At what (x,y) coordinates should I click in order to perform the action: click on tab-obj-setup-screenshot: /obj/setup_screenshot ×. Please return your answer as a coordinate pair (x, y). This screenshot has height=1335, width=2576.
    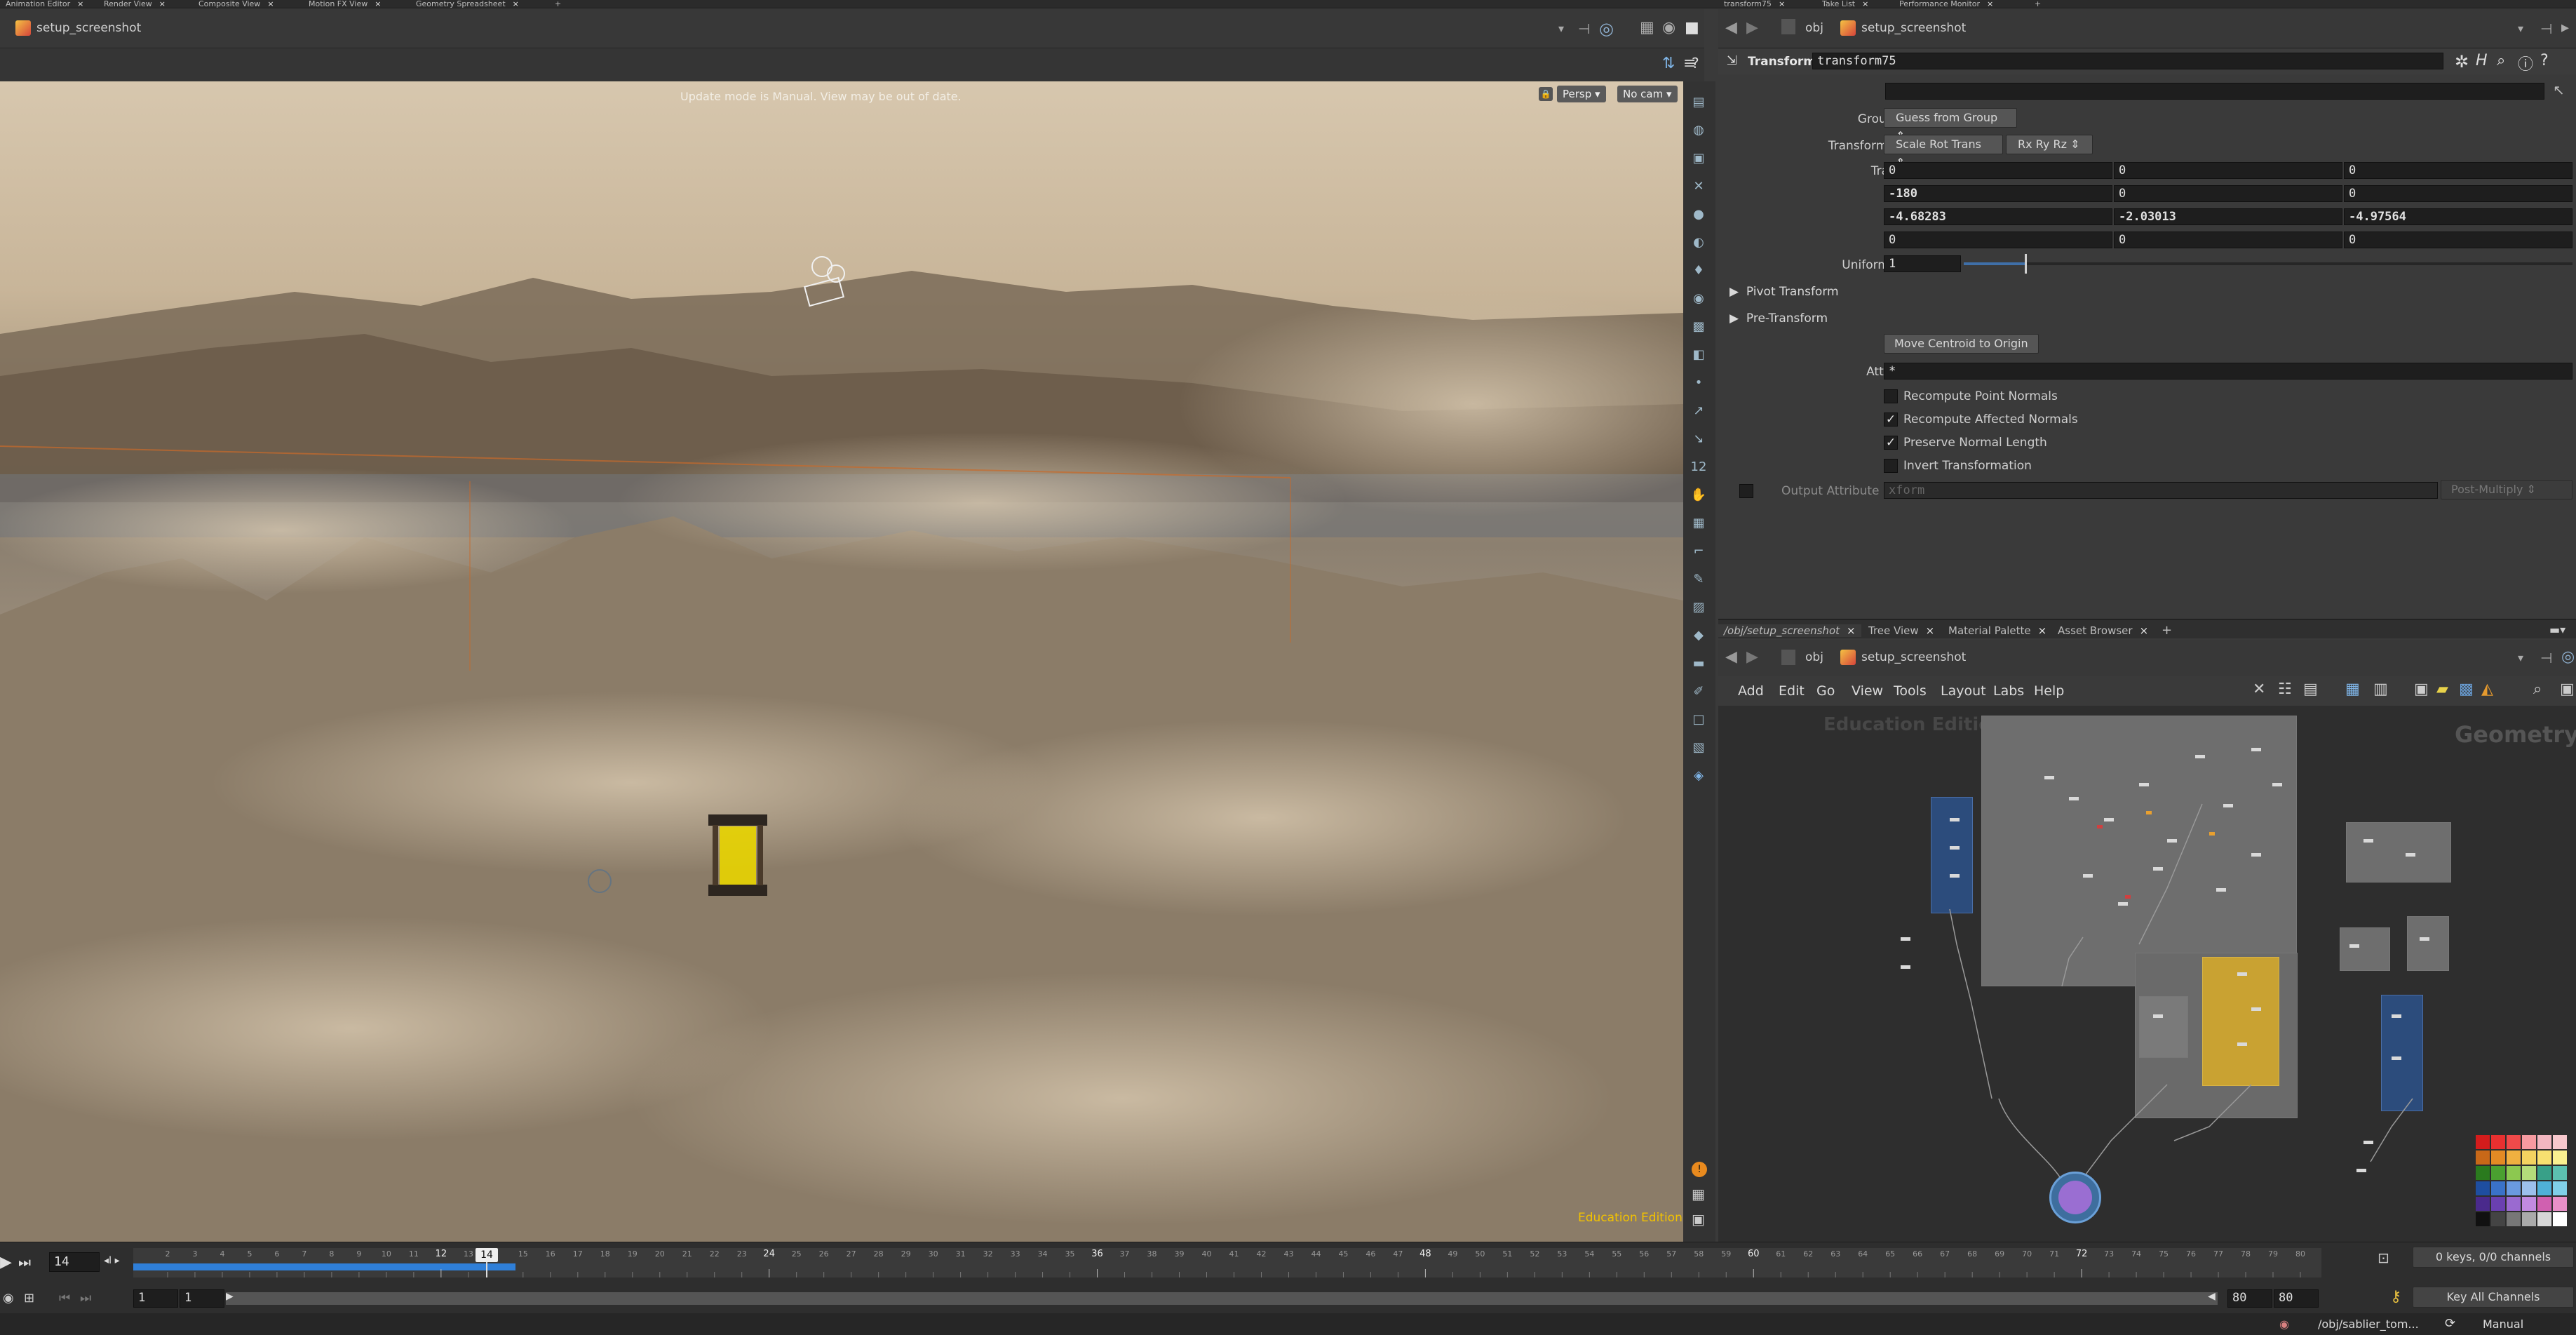
    Looking at the image, I should click on (1789, 630).